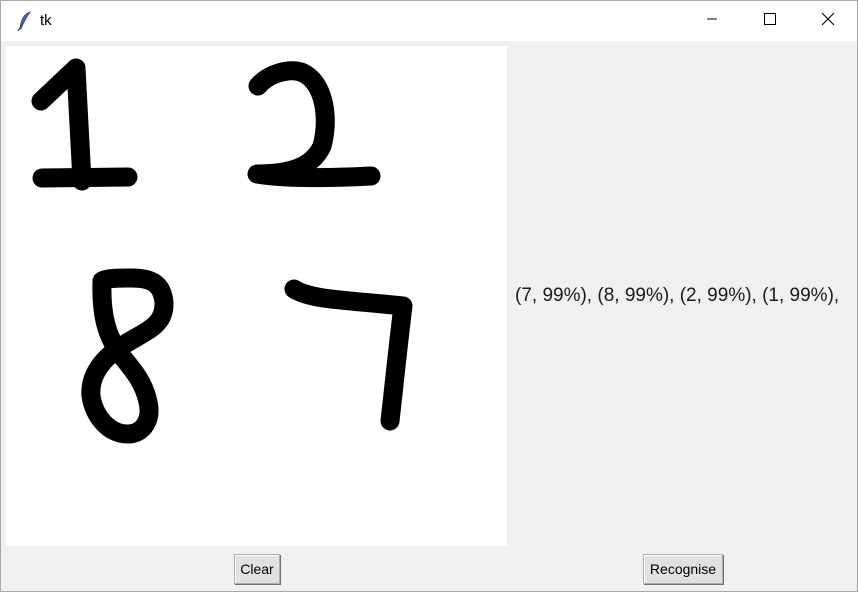  I want to click on recognition-result: (7, 99%), (8, 99%), (2, 99%), (1, 99%),, so click(677, 295).